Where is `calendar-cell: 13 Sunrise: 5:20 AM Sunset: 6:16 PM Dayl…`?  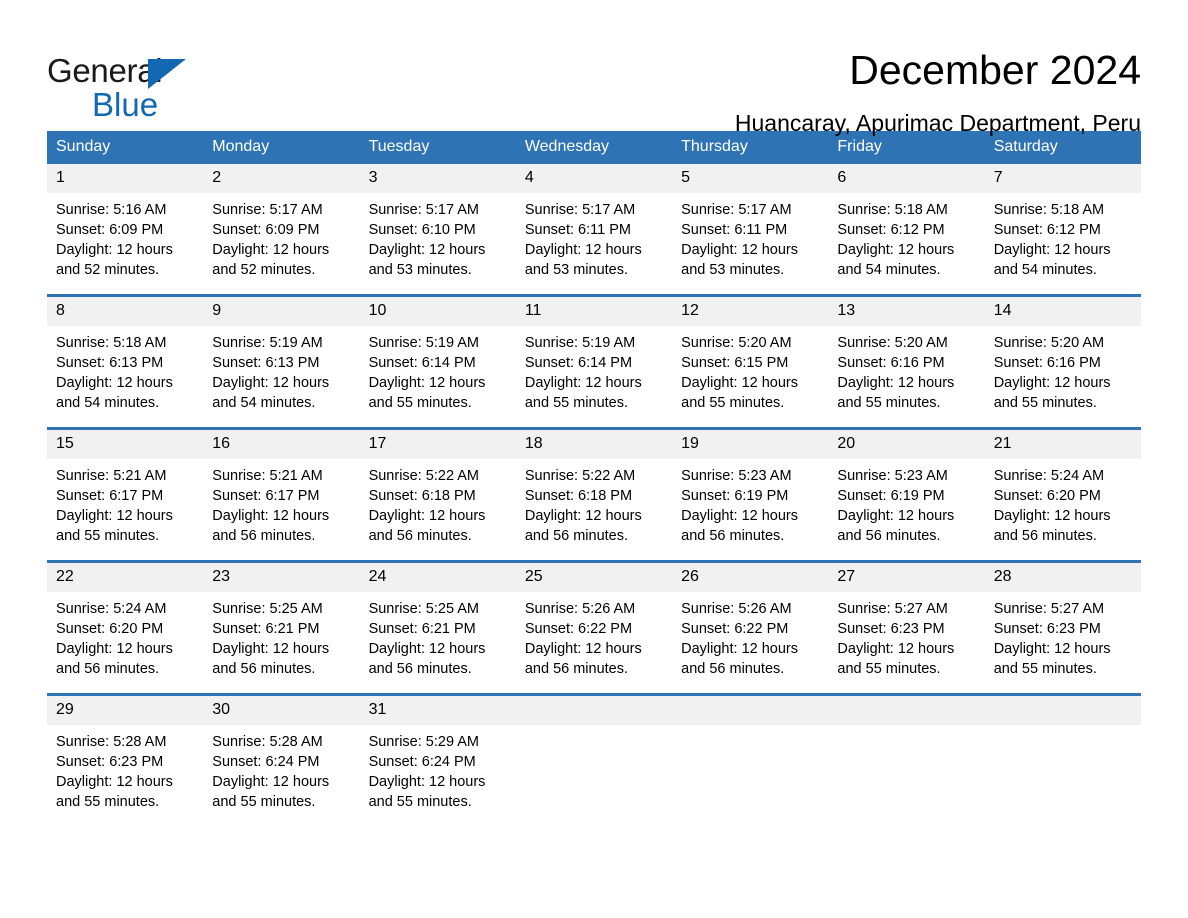
calendar-cell: 13 Sunrise: 5:20 AM Sunset: 6:16 PM Dayl… is located at coordinates (906, 361).